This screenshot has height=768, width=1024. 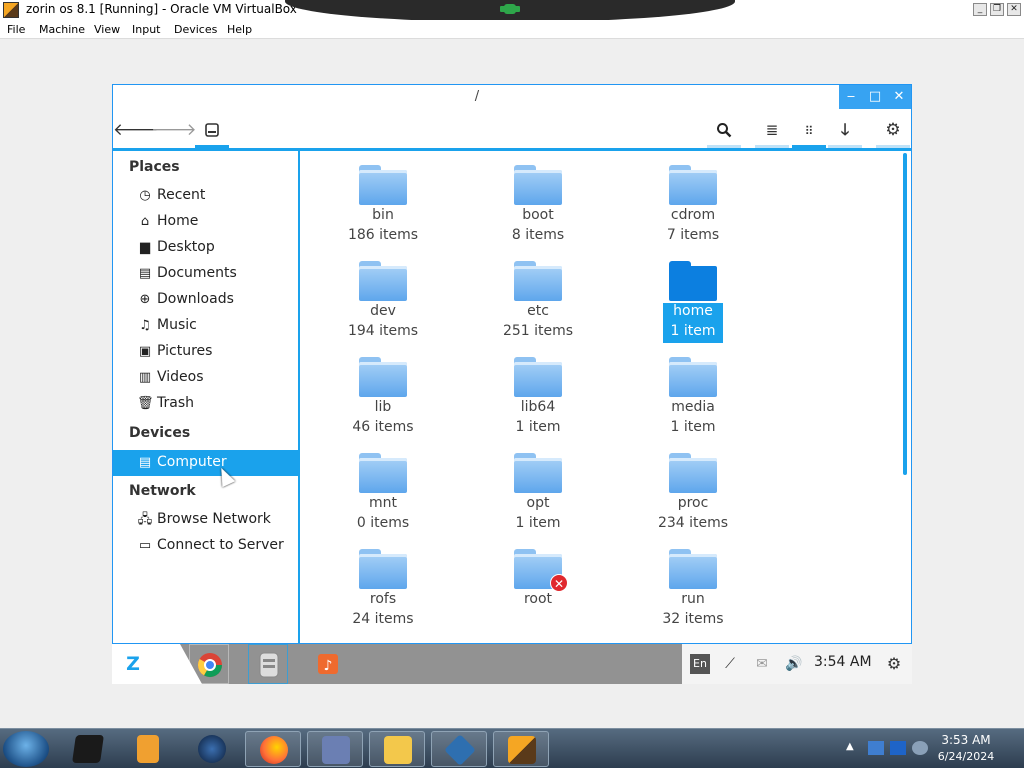 What do you see at coordinates (145, 299) in the screenshot?
I see `download-icon: ⊕` at bounding box center [145, 299].